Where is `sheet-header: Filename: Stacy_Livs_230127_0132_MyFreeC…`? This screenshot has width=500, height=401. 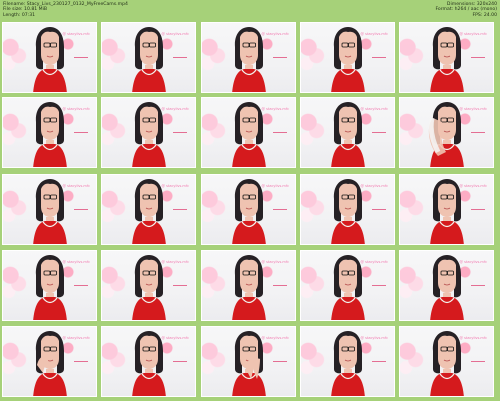 sheet-header: Filename: Stacy_Livs_230127_0132_MyFreeC… is located at coordinates (250, 11).